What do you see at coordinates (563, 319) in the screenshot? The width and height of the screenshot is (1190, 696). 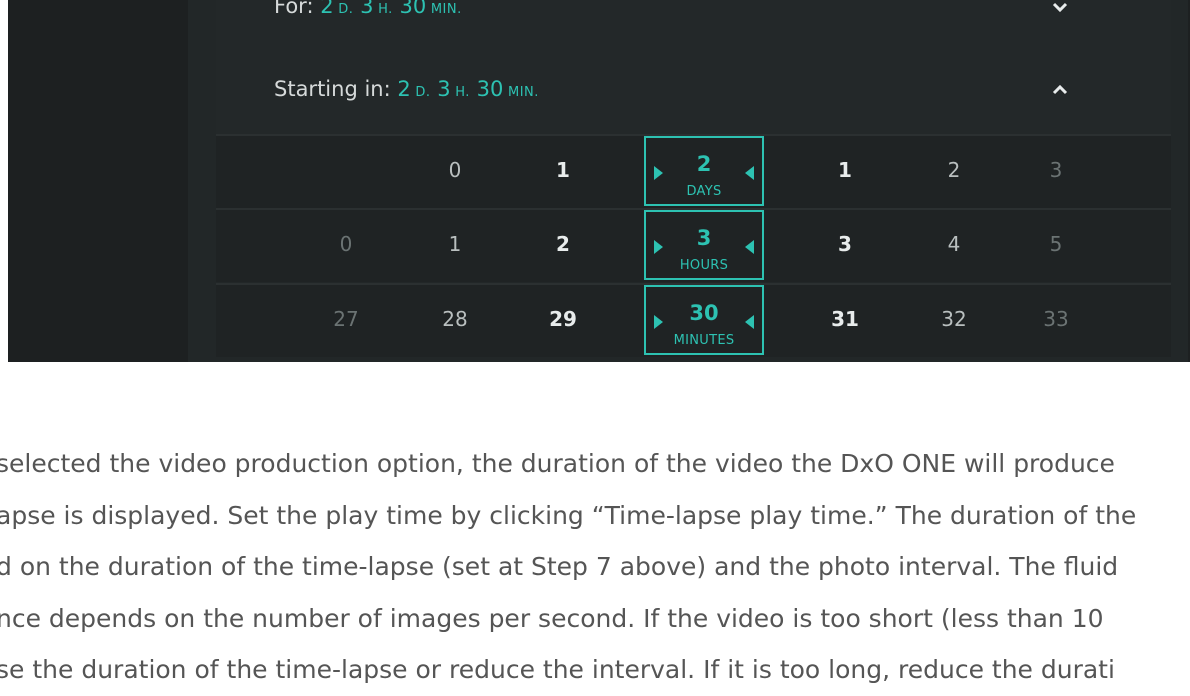 I see `minutes-option: 29` at bounding box center [563, 319].